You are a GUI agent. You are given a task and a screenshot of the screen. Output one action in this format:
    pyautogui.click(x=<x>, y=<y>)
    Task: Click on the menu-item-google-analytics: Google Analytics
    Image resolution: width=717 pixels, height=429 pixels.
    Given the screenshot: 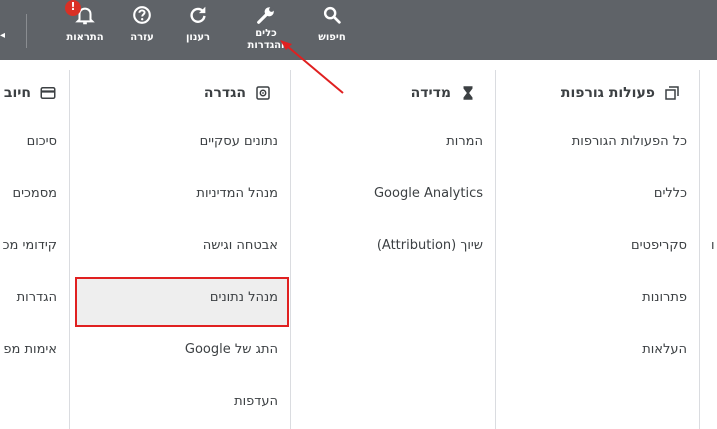 What is the action you would take?
    pyautogui.click(x=393, y=194)
    